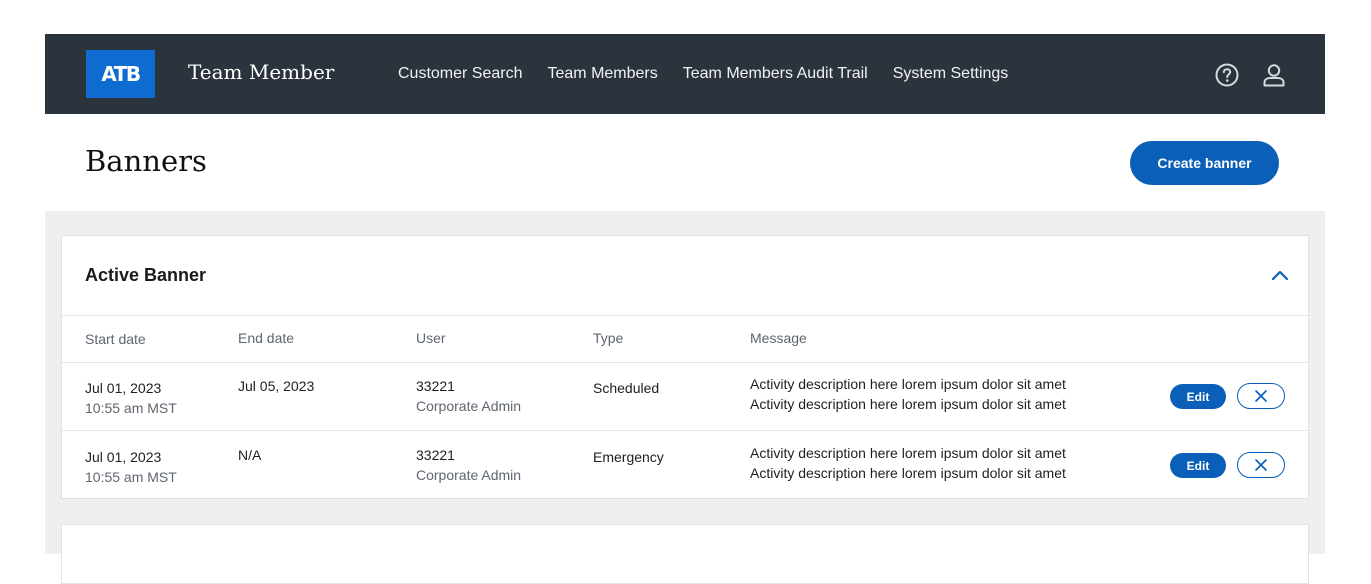 This screenshot has height=584, width=1371. What do you see at coordinates (1274, 75) in the screenshot?
I see `user-icon` at bounding box center [1274, 75].